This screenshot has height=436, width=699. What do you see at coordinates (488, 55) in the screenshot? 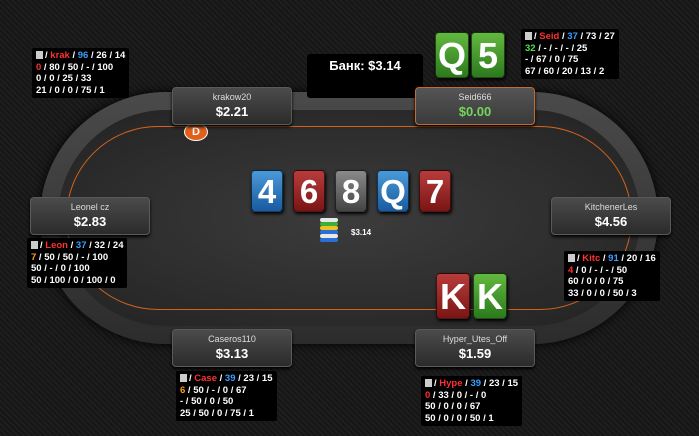
I see `seid-hole-card-2: 5` at bounding box center [488, 55].